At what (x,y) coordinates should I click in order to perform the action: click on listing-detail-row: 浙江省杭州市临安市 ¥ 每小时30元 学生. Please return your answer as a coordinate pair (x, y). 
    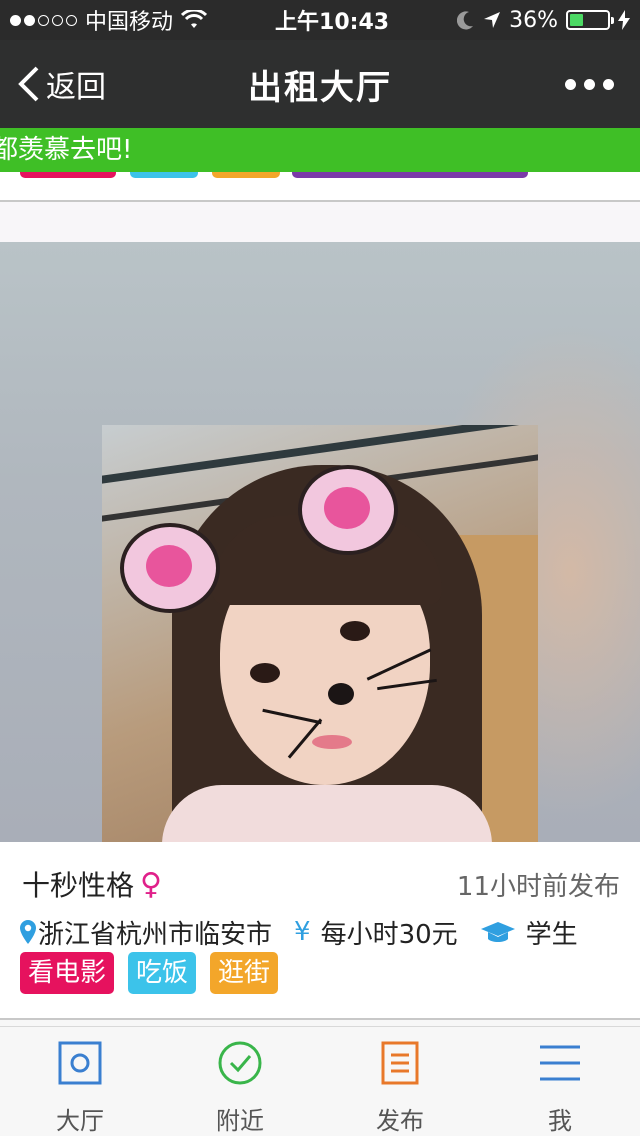
    Looking at the image, I should click on (325, 932).